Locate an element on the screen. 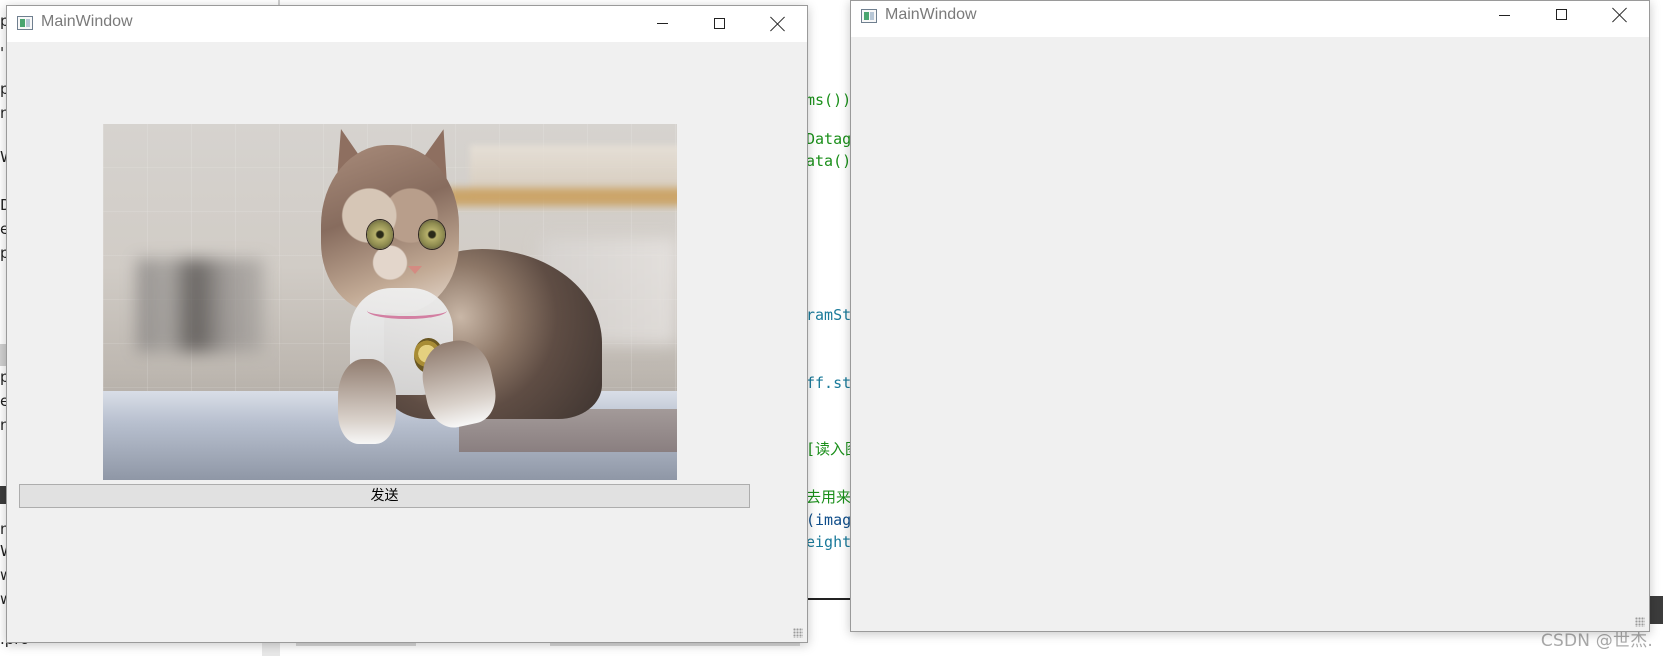 The height and width of the screenshot is (656, 1663). code-fragment: ms()) is located at coordinates (829, 100).